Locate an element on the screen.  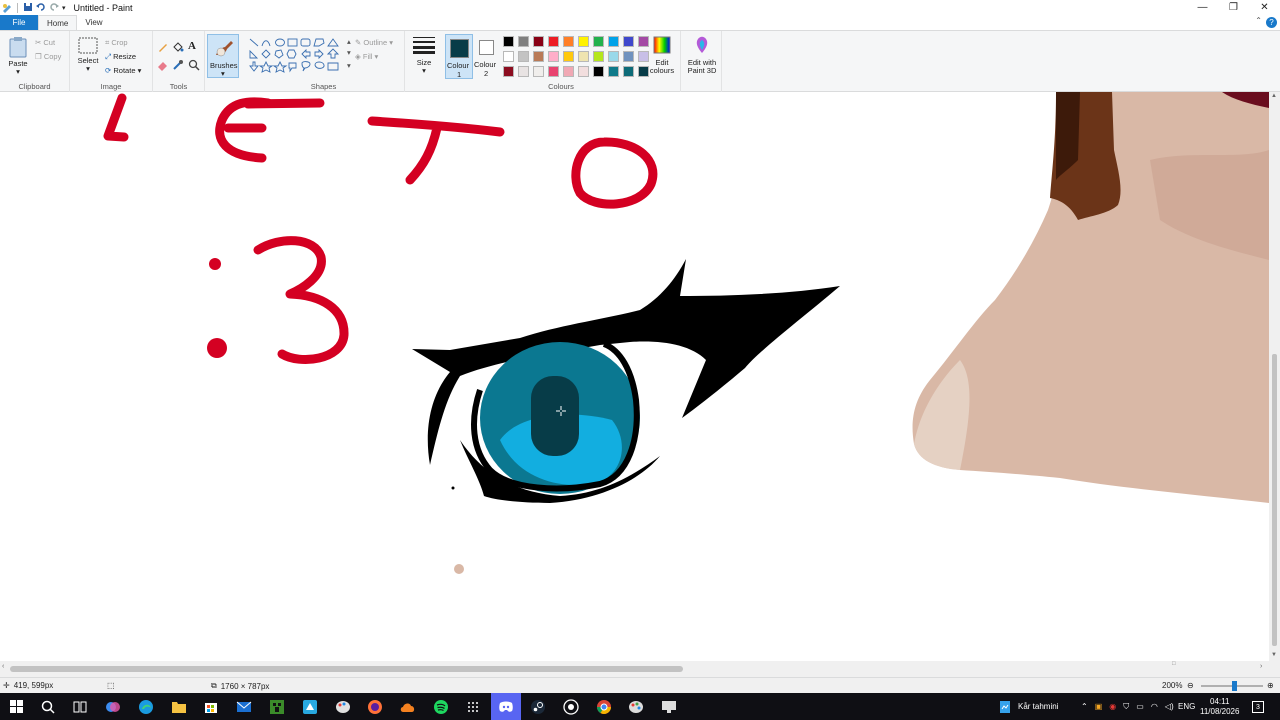
horizontal-scroll-thumb is located at coordinates (346, 669).